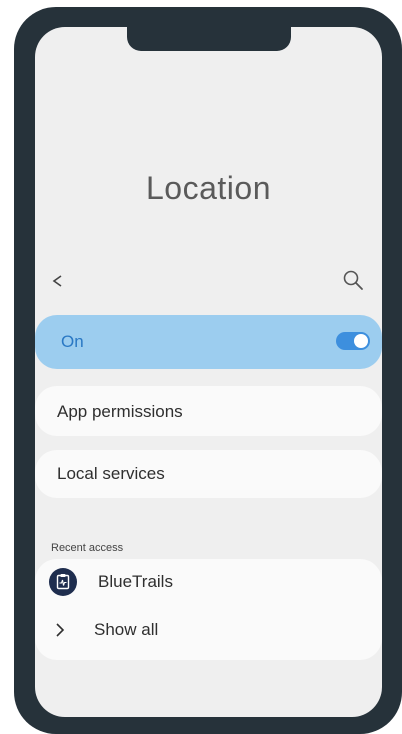  I want to click on show-all-link: Show all, so click(126, 630).